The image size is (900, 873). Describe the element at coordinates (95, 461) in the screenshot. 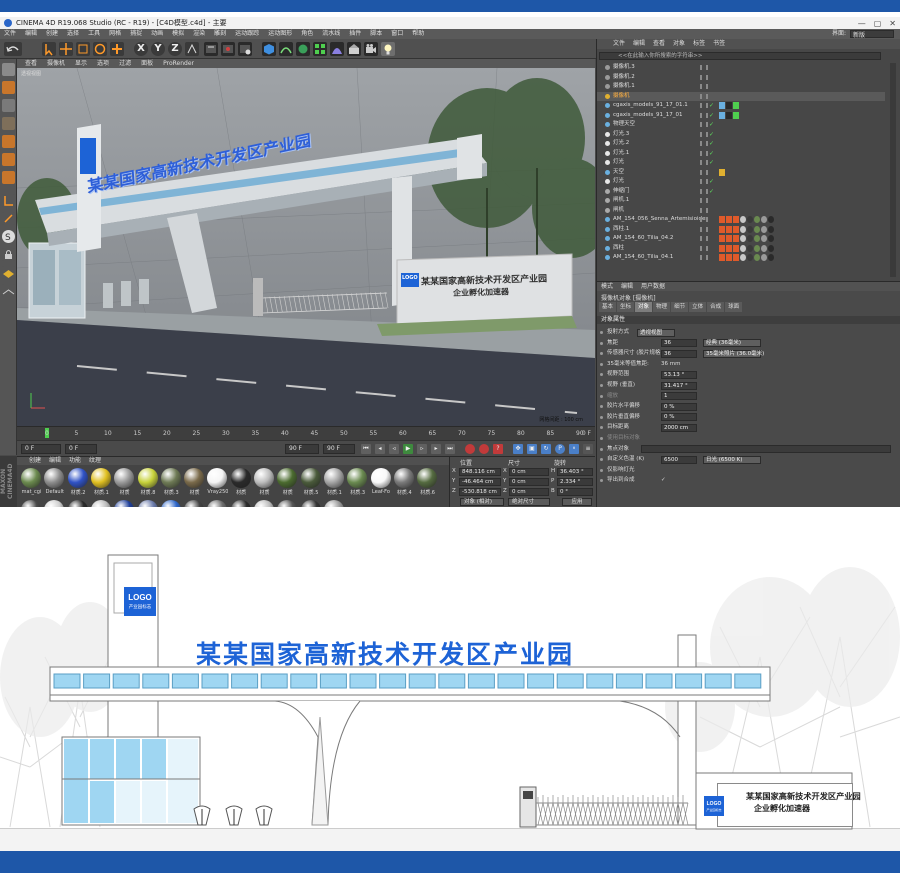

I see `material-menu-item: 纹理` at that location.